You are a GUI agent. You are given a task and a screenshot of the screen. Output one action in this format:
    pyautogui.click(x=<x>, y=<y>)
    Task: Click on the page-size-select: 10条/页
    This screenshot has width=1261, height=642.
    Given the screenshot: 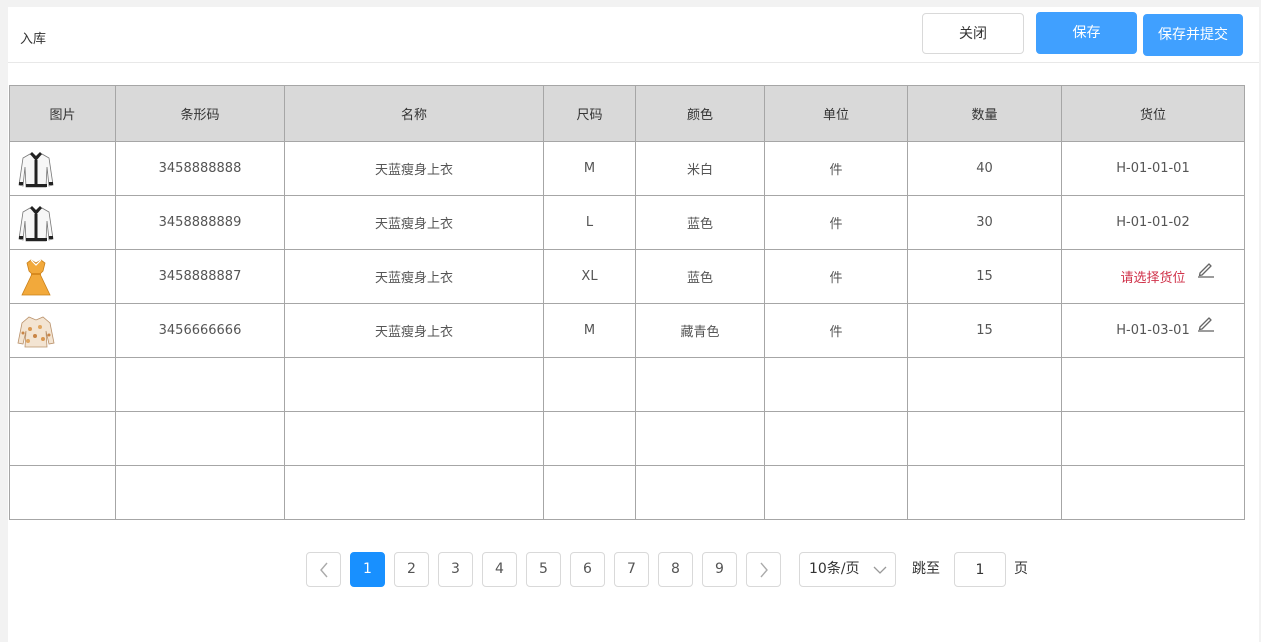 What is the action you would take?
    pyautogui.click(x=847, y=569)
    